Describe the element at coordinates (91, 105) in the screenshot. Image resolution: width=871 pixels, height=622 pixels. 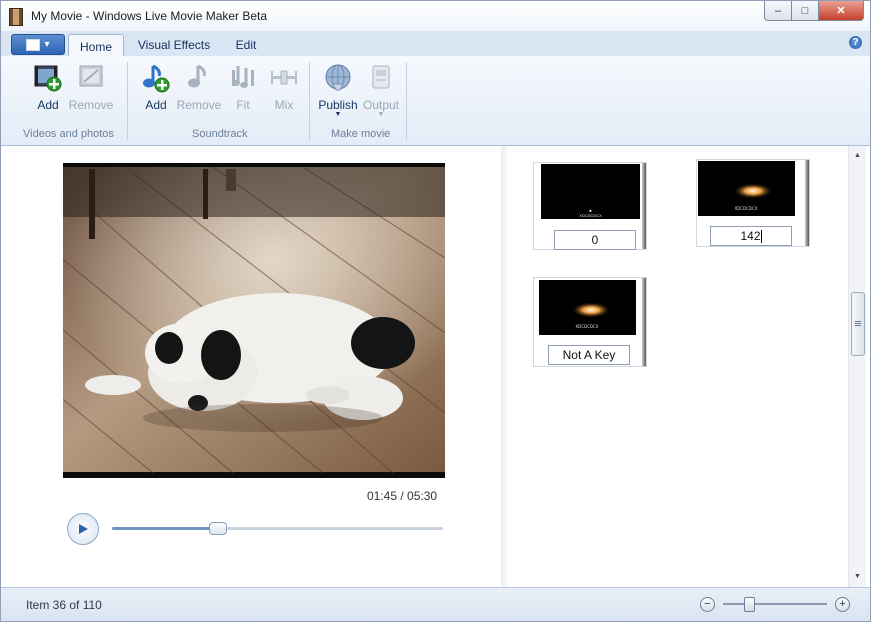
I see `remove-videos-label: Remove` at that location.